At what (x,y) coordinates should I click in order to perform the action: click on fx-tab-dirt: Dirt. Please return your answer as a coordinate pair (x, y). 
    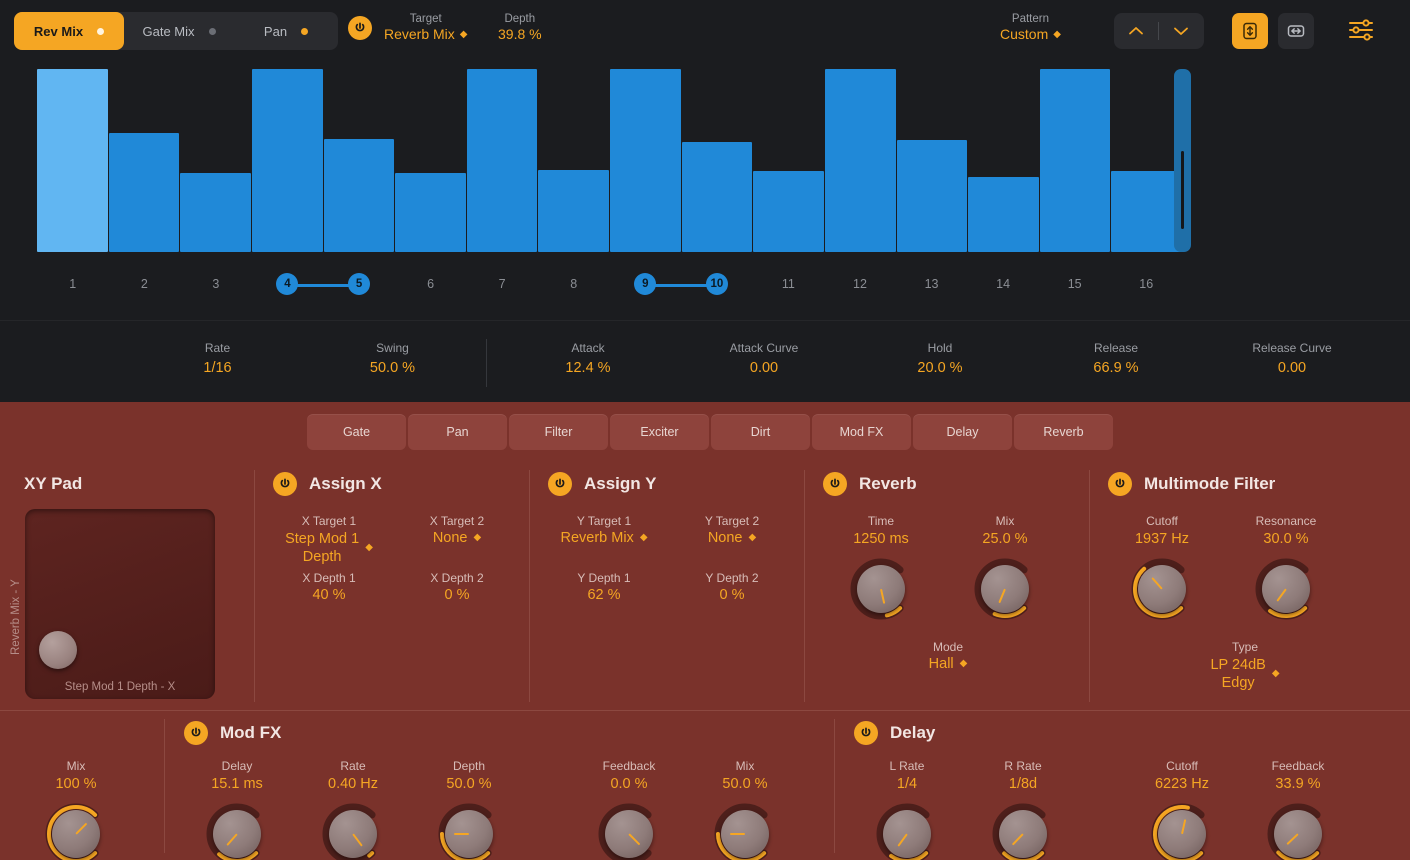
    Looking at the image, I should click on (760, 432).